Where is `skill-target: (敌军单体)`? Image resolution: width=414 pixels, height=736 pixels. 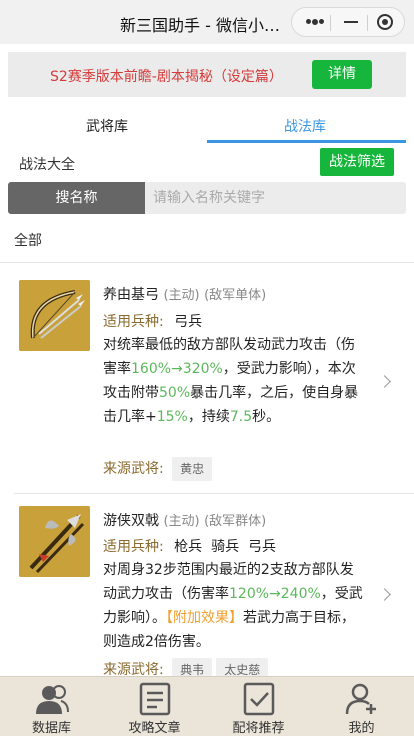
skill-target: (敌军单体) is located at coordinates (235, 295).